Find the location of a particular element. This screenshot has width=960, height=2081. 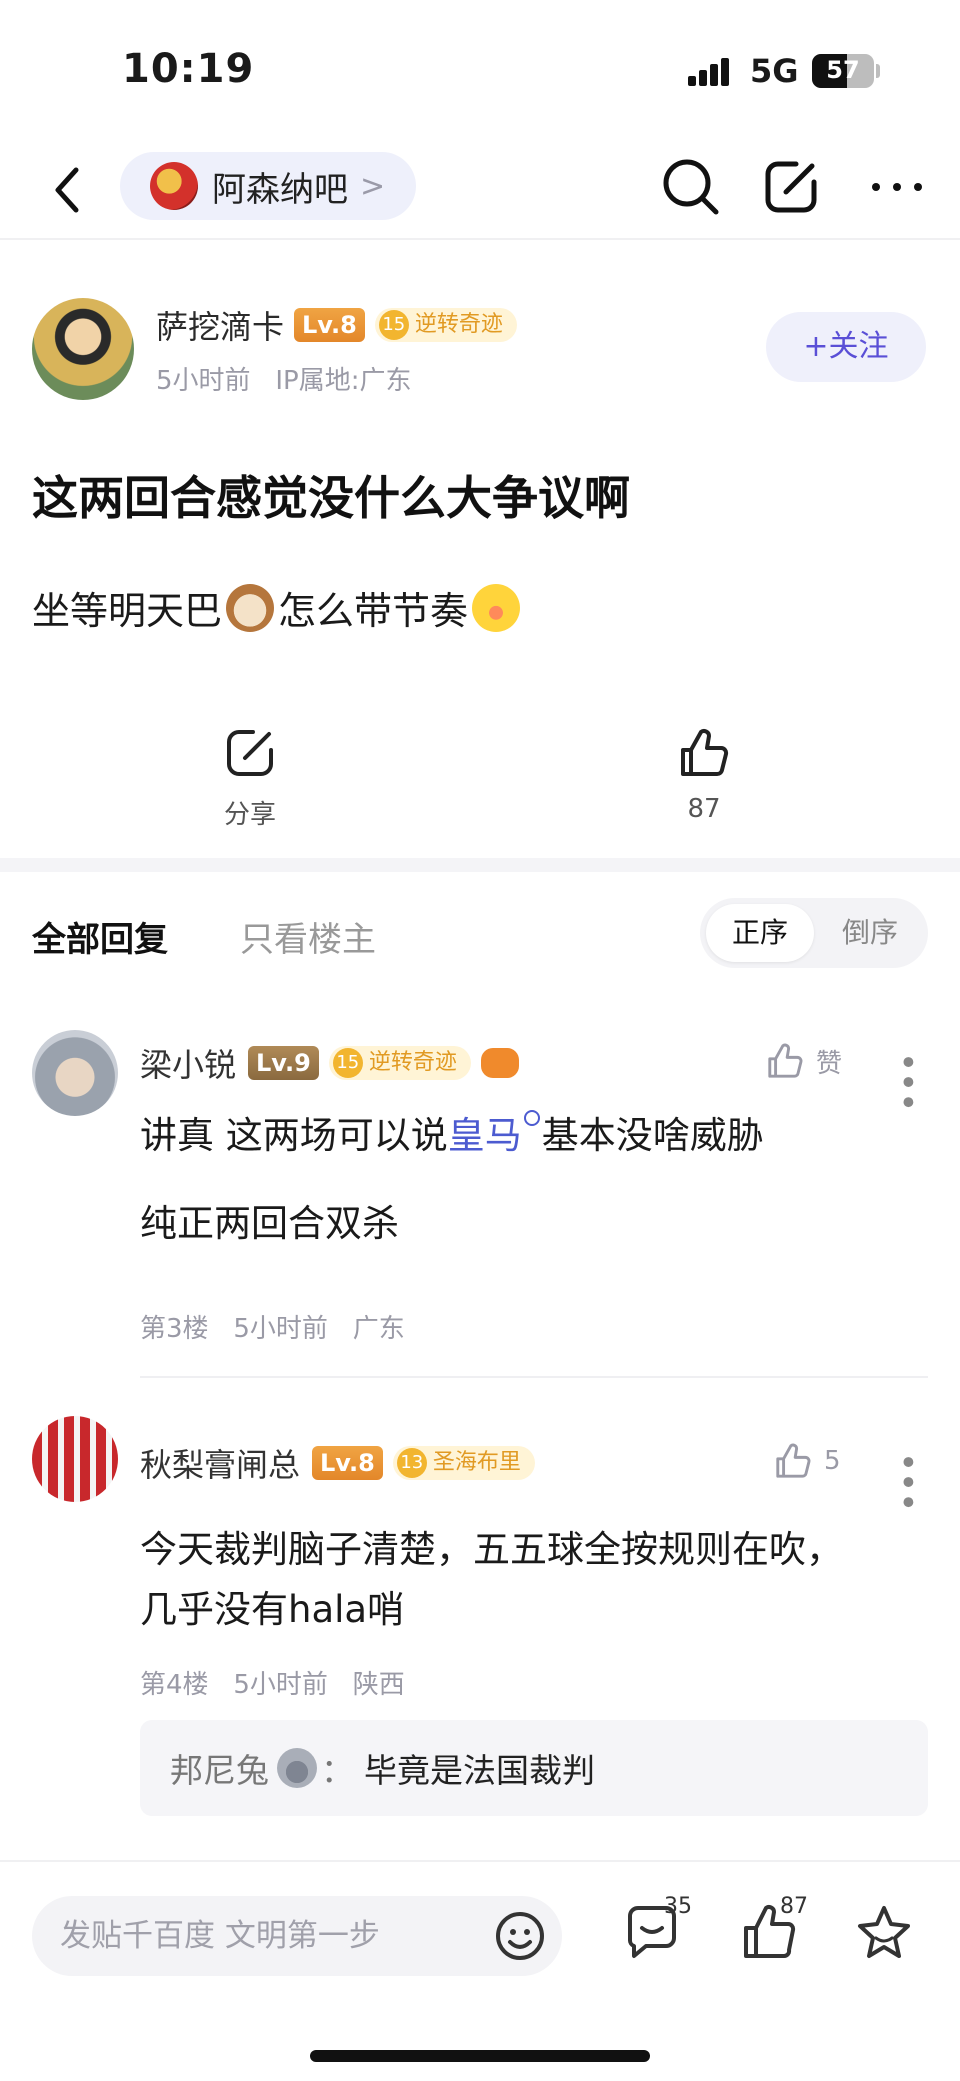

bottom-like-count: 87 is located at coordinates (794, 1906).